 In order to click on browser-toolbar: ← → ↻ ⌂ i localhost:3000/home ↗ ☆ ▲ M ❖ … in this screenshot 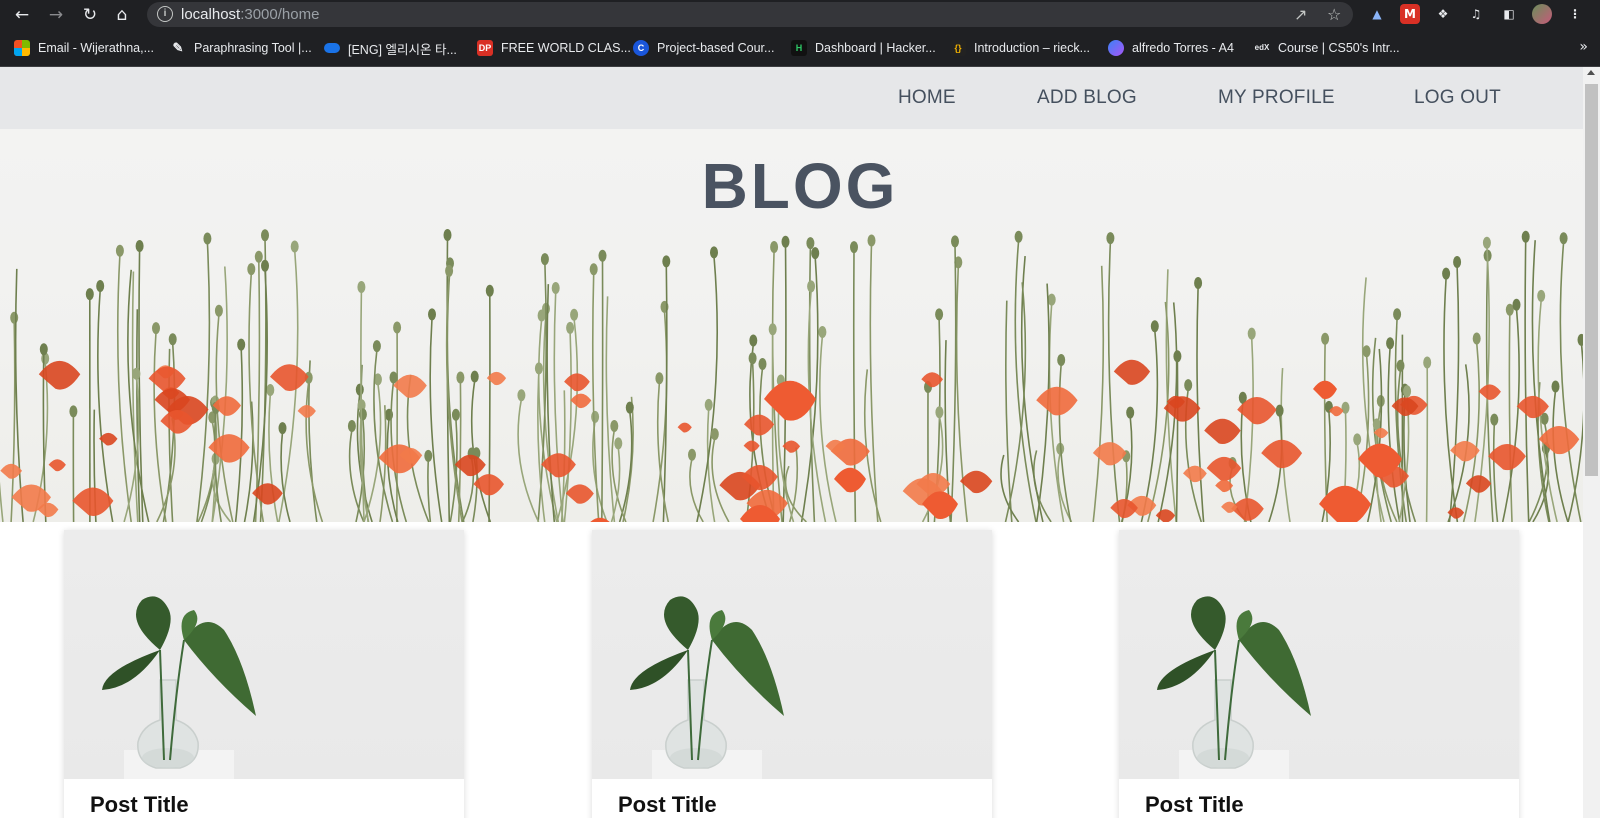, I will do `click(800, 14)`.